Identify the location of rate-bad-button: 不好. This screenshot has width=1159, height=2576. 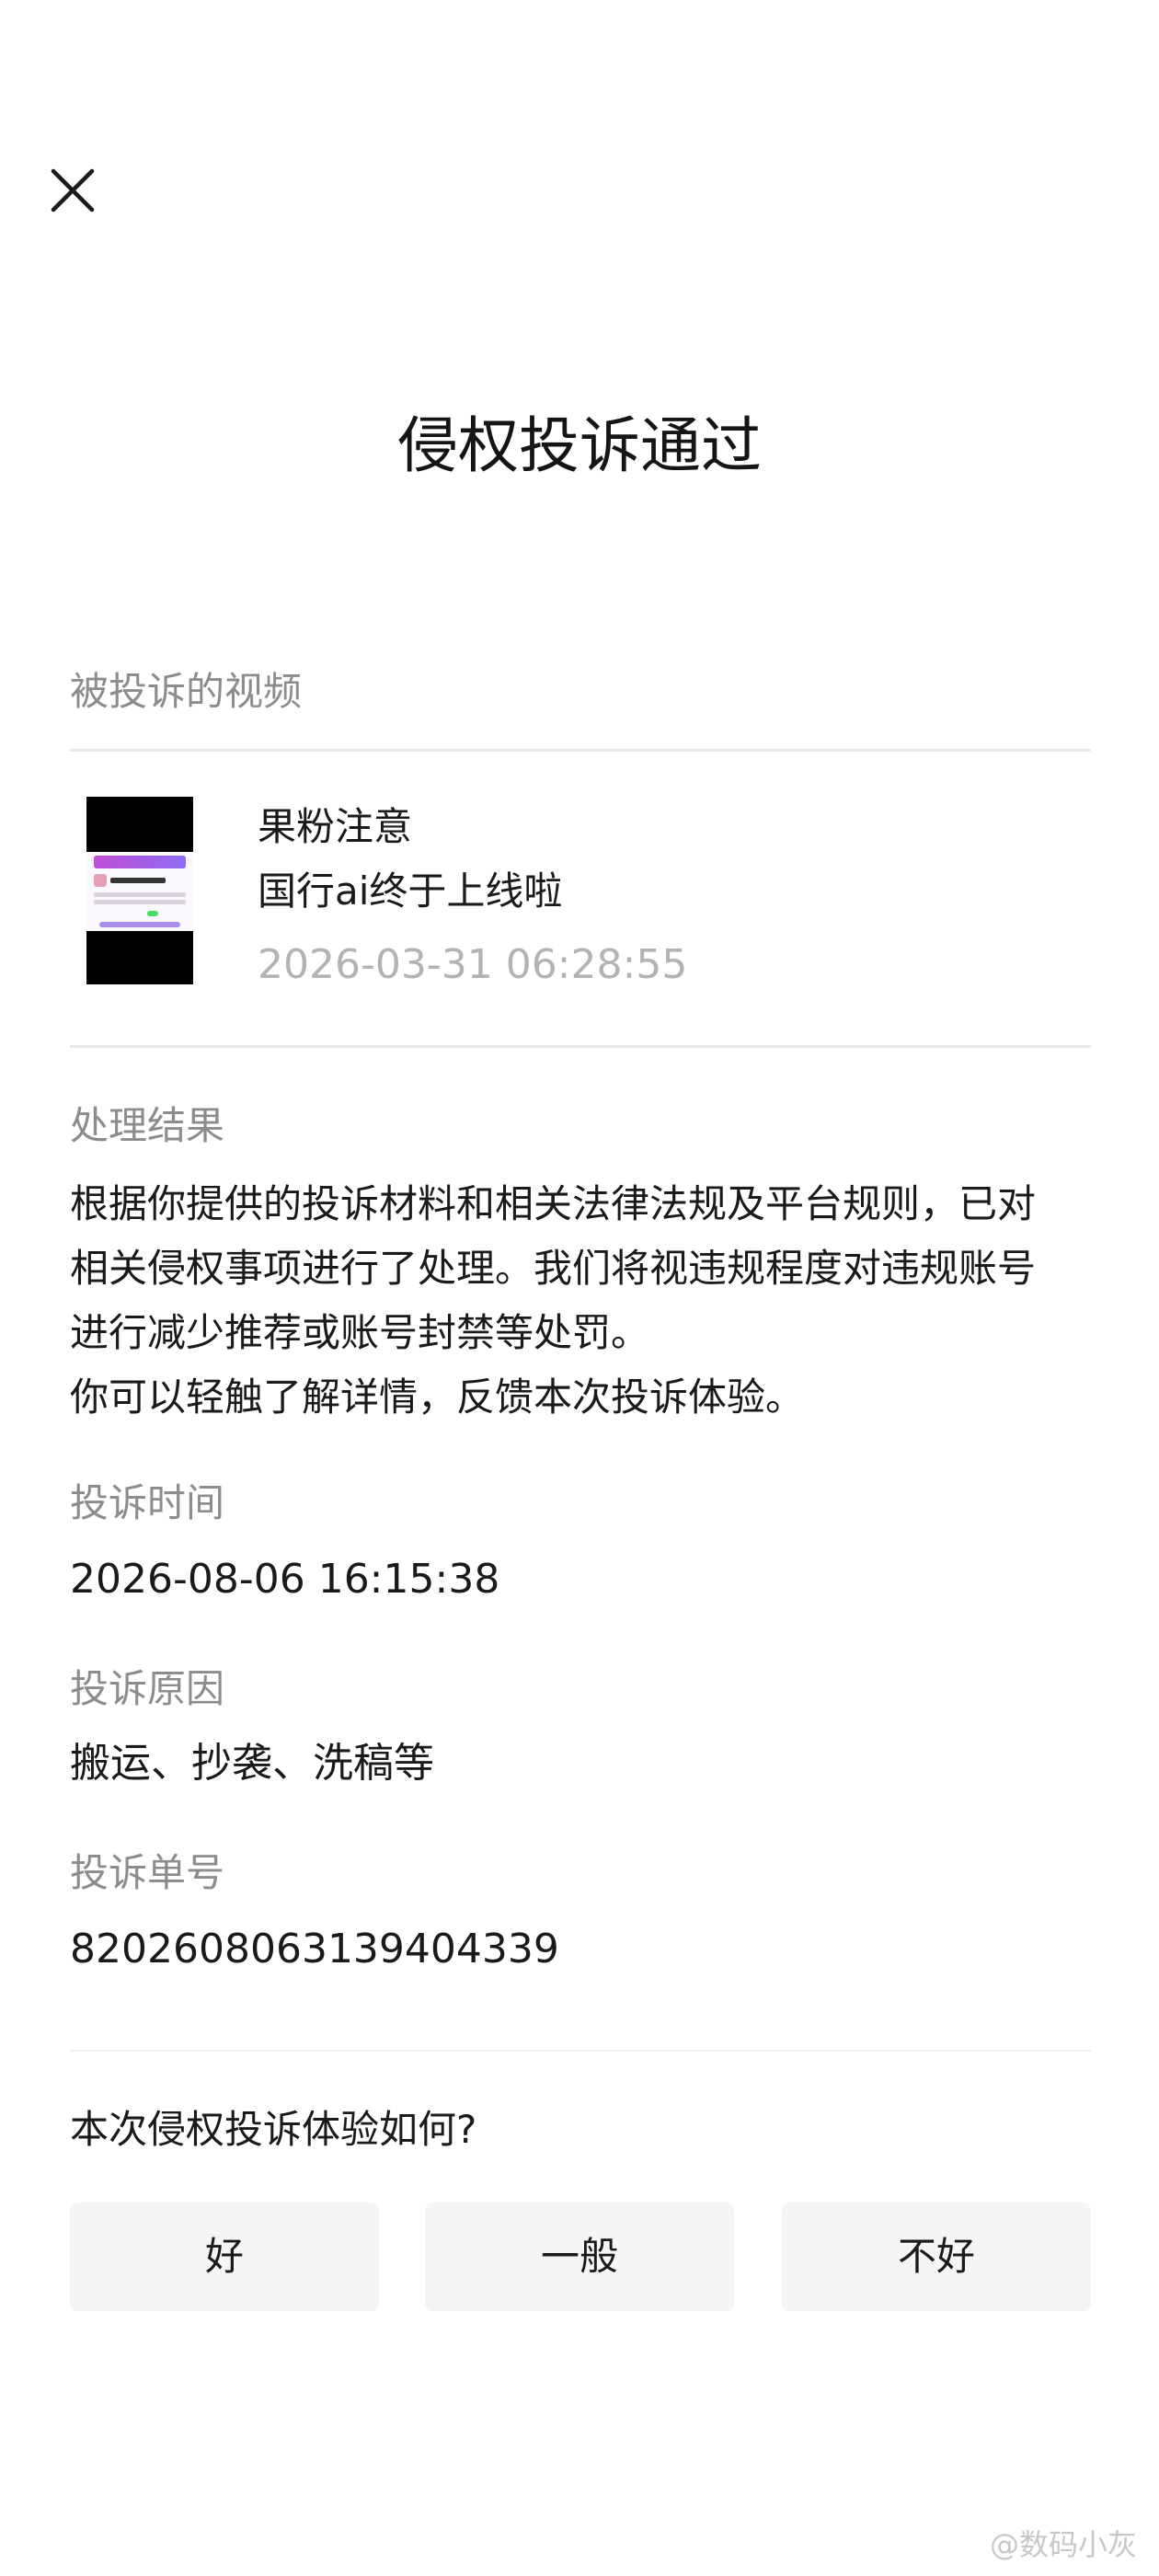
(936, 2256).